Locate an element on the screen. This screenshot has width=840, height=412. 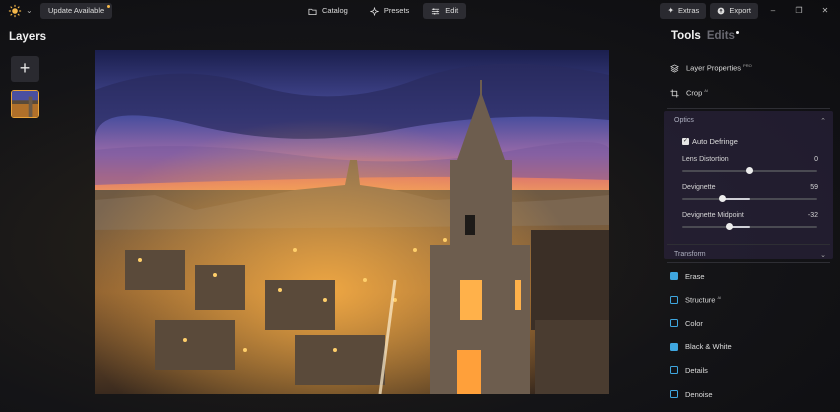
devignette-midpoint-slider is located at coordinates (749, 226).